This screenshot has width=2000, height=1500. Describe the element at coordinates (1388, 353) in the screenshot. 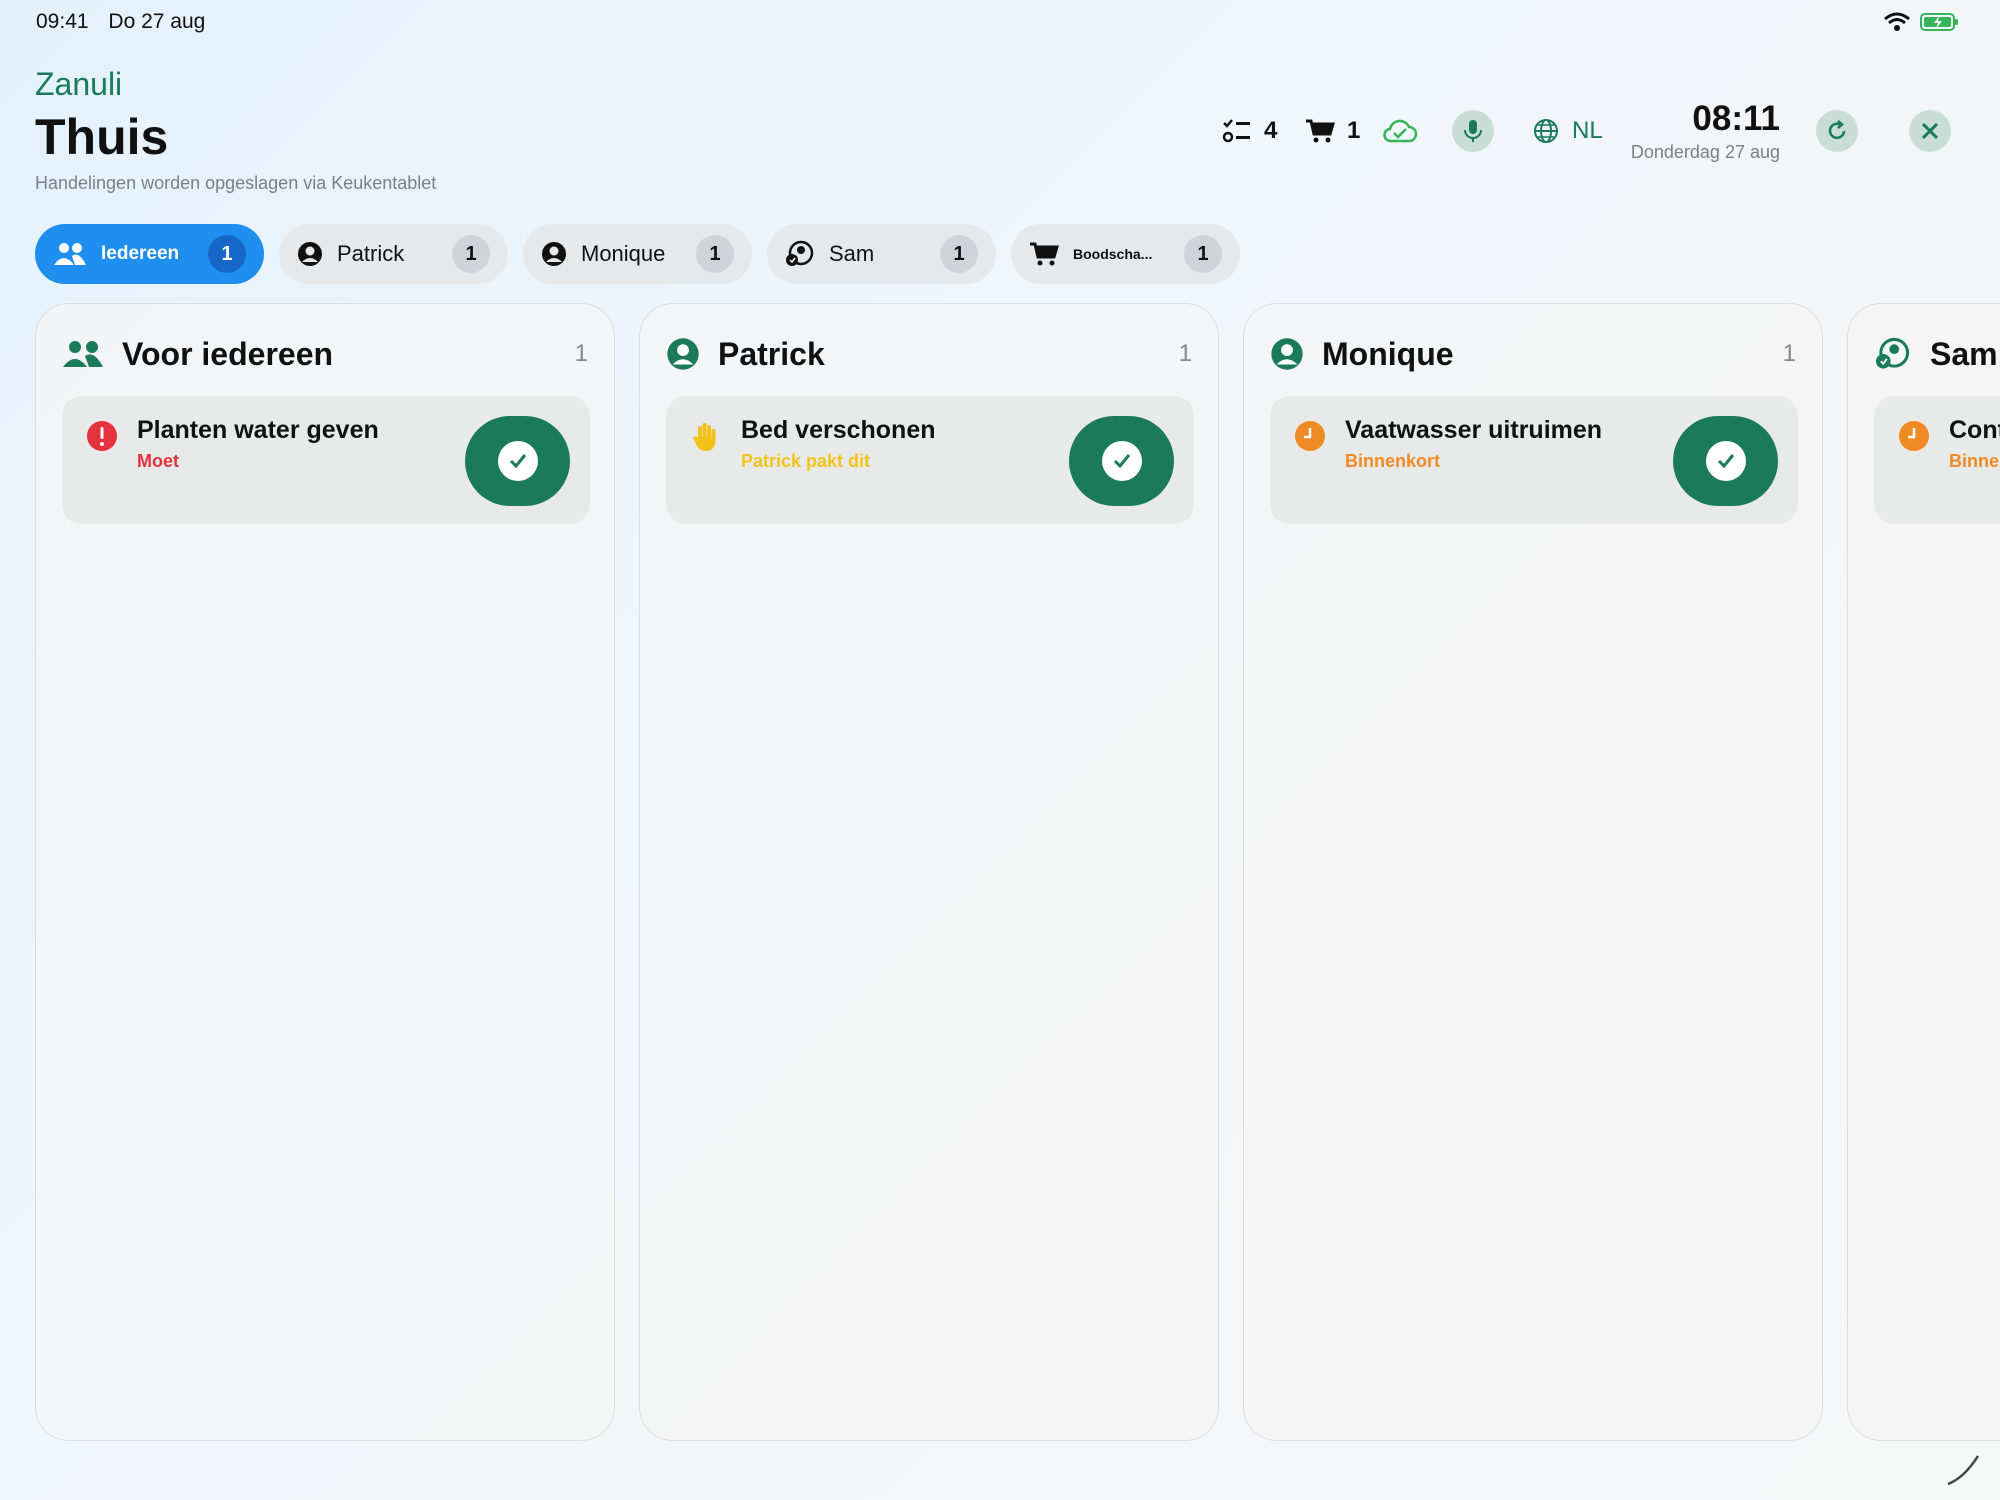

I see `column-title: Monique` at that location.